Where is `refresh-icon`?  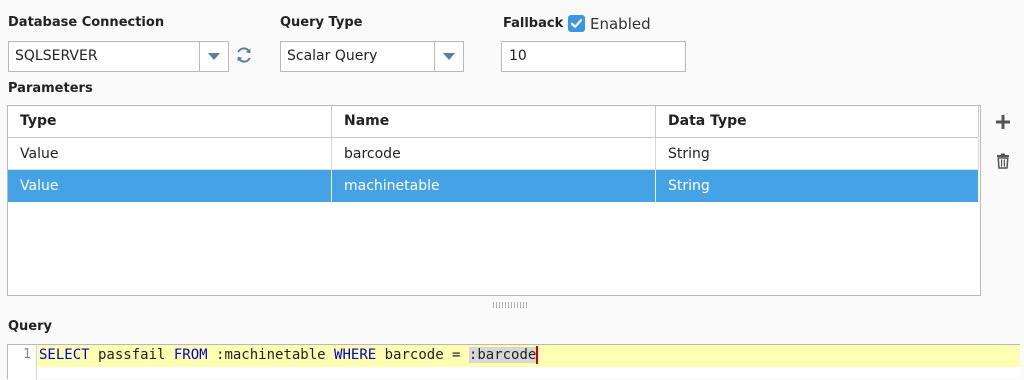
refresh-icon is located at coordinates (244, 55).